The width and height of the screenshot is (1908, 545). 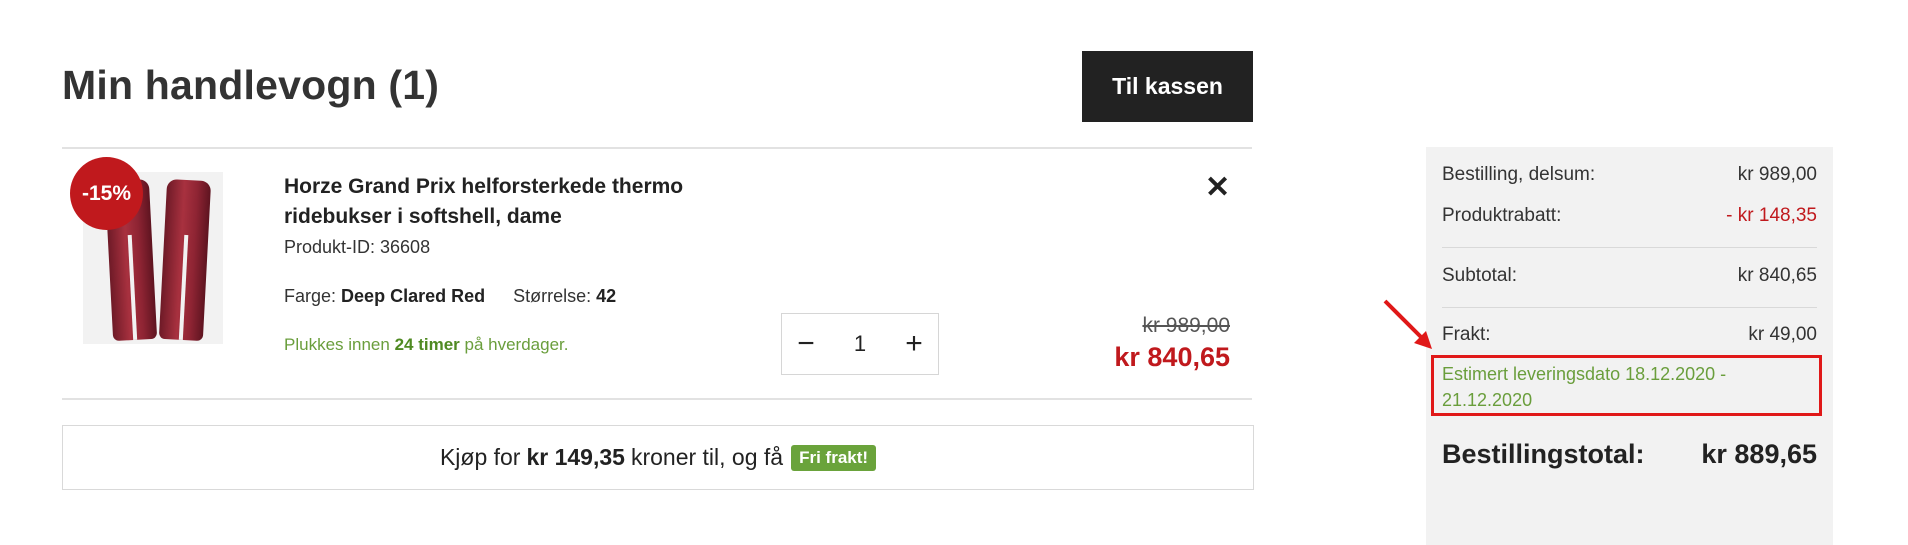 I want to click on original-price: kr 989,00, so click(x=1186, y=325).